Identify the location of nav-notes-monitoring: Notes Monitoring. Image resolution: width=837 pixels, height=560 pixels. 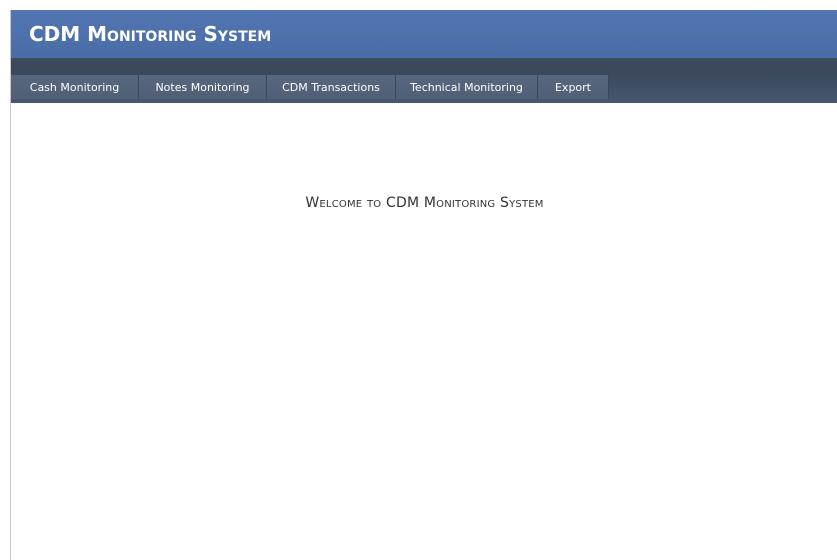
(203, 87).